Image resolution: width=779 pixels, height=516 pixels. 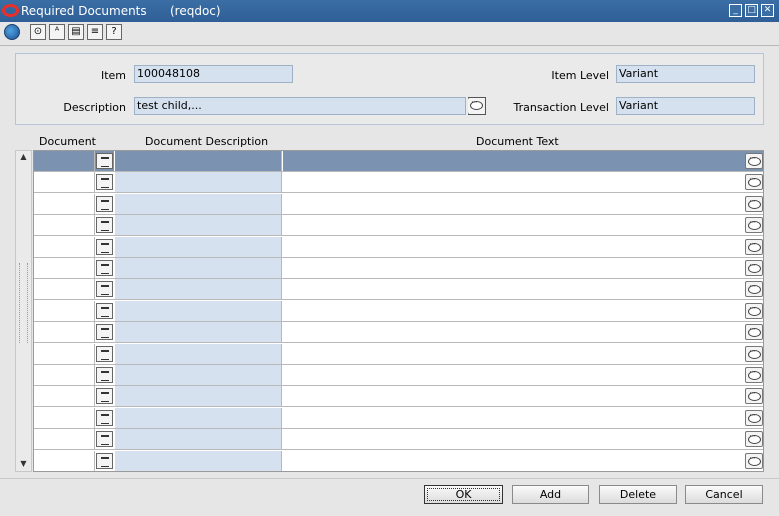 I want to click on scroll-up-icon: ▲, so click(x=23, y=157).